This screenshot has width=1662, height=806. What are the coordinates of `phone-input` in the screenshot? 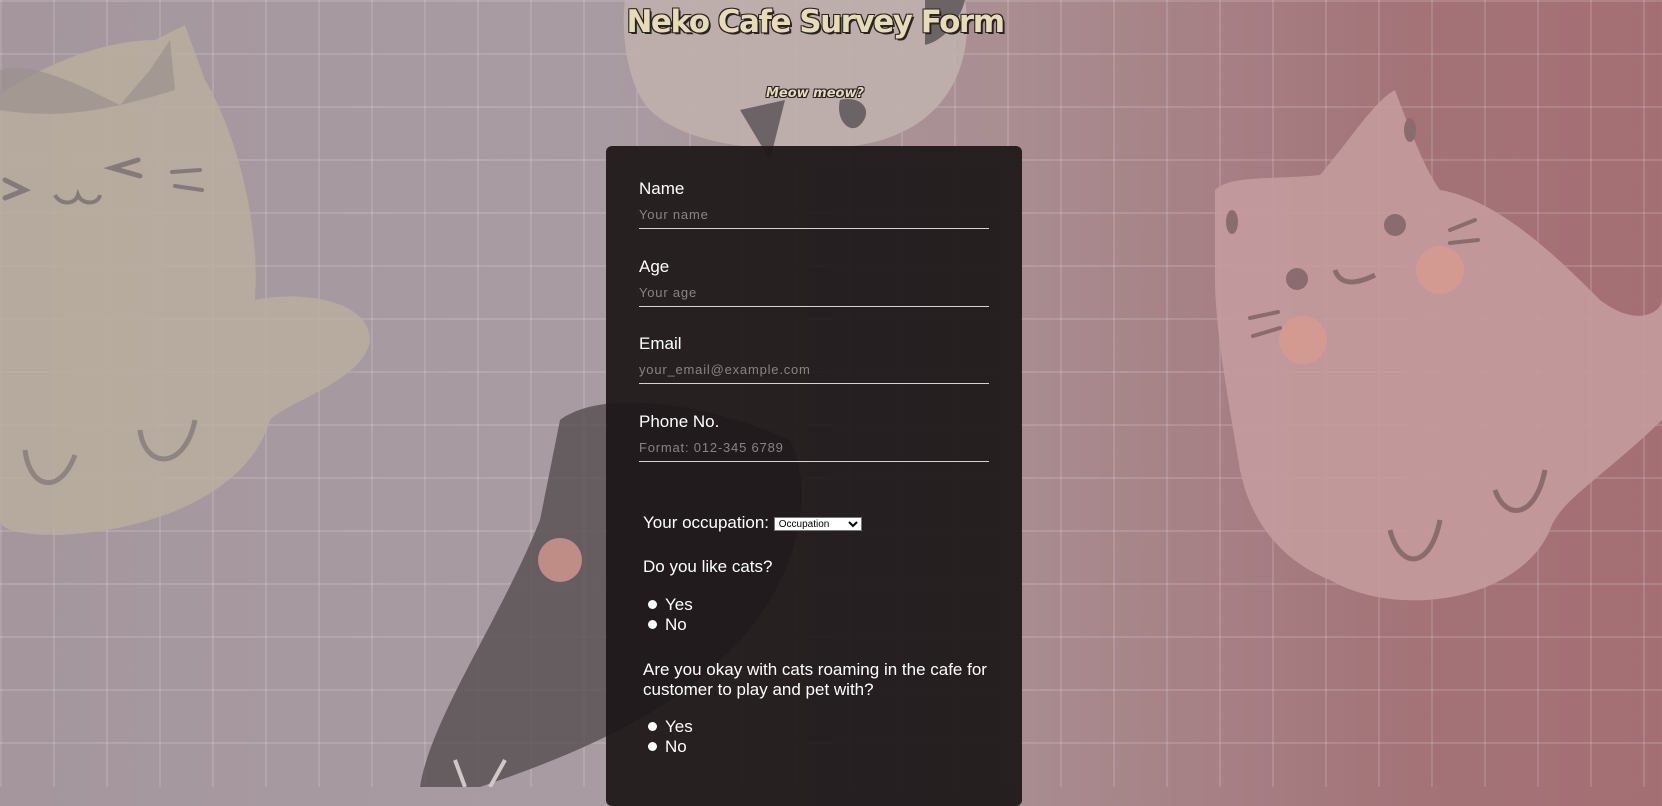 It's located at (814, 450).